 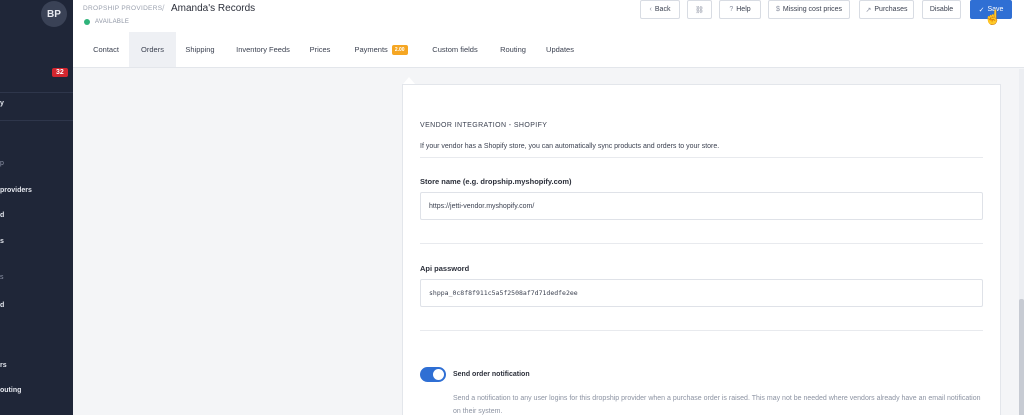 What do you see at coordinates (484, 125) in the screenshot?
I see `section-title: VENDOR INTEGRATION - SHOPIFY` at bounding box center [484, 125].